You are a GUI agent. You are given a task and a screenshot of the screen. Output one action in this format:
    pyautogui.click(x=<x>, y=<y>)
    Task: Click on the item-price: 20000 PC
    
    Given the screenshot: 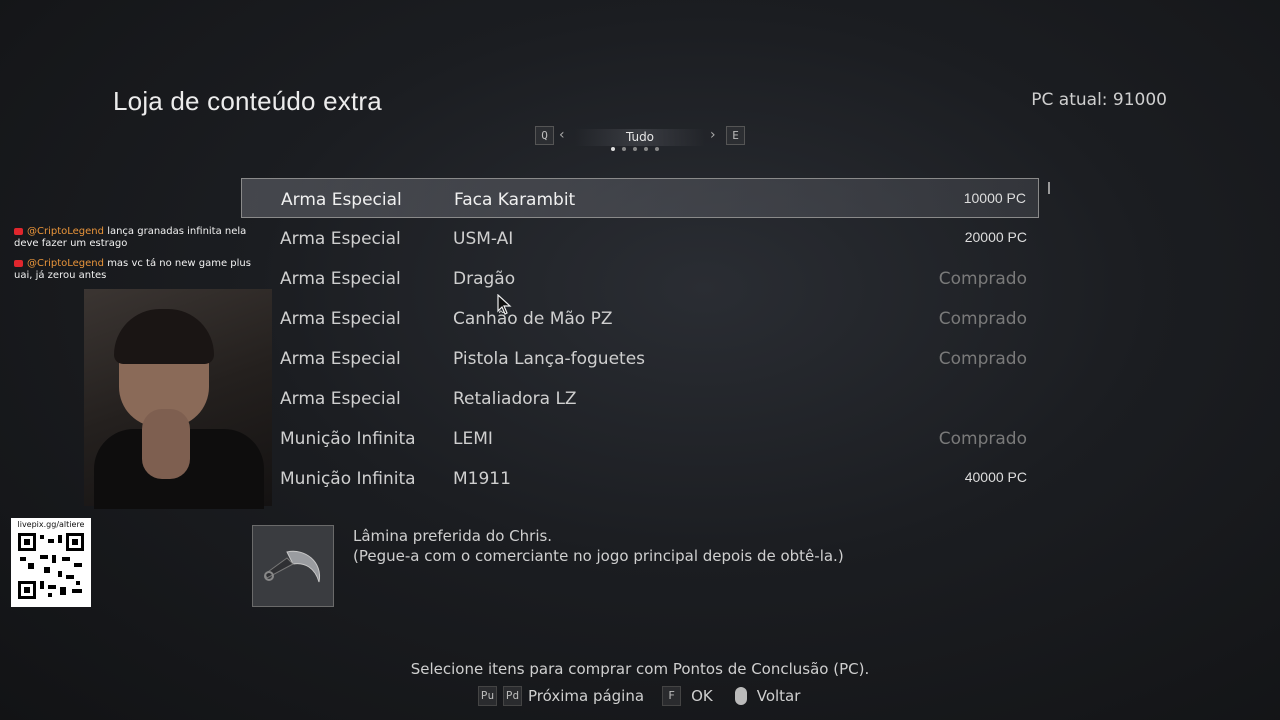 What is the action you would take?
    pyautogui.click(x=995, y=237)
    